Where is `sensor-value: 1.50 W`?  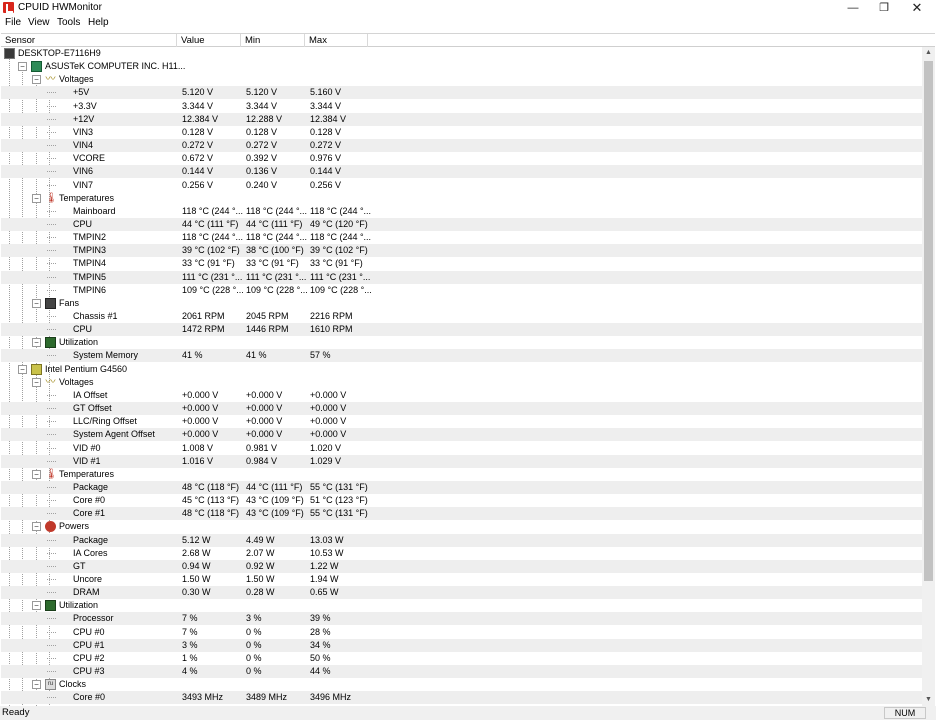
sensor-value: 1.50 W is located at coordinates (196, 579).